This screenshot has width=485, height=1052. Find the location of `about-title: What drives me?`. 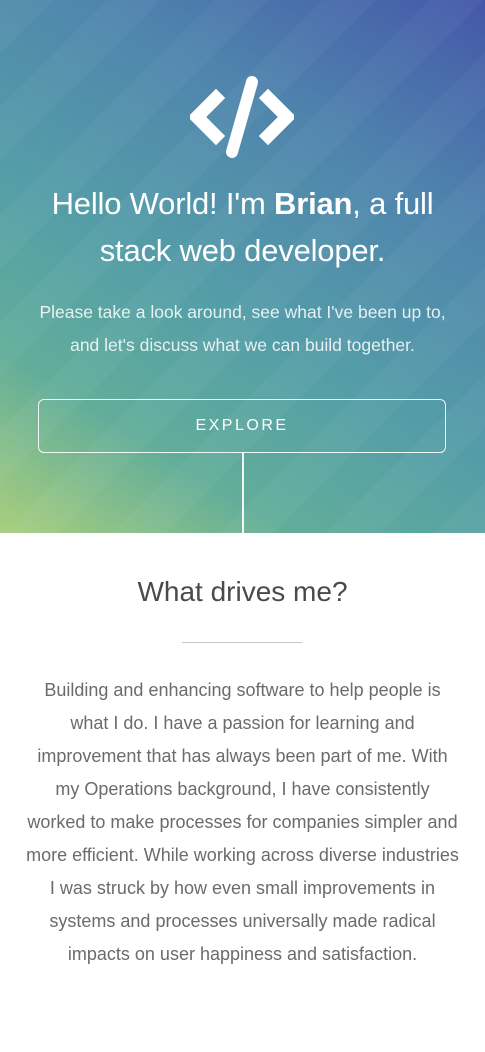

about-title: What drives me? is located at coordinates (242, 591).